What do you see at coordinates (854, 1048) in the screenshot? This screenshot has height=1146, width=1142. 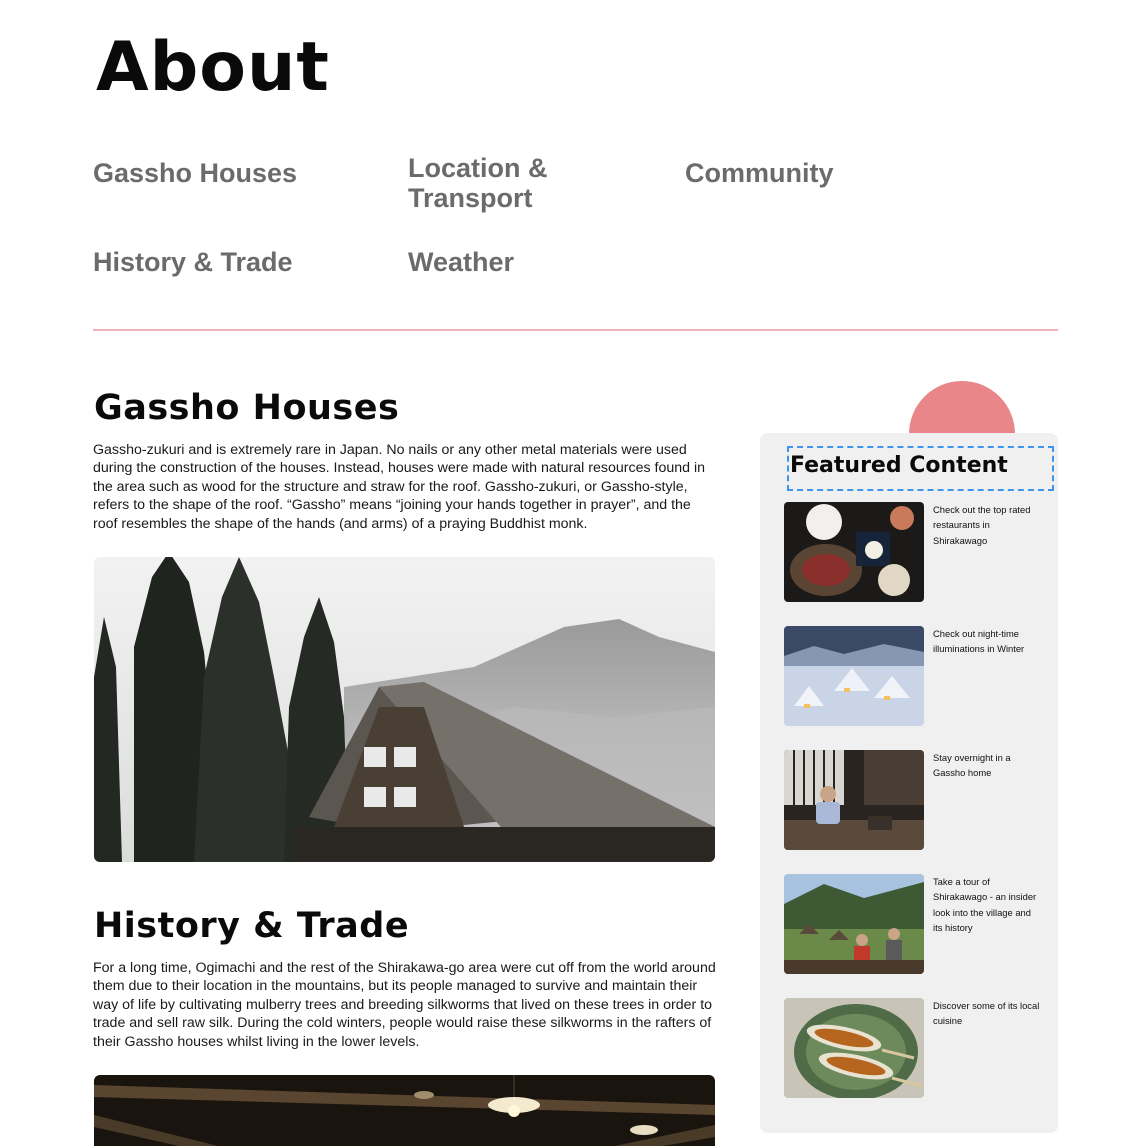 I see `local-cuisine-thumbnail` at bounding box center [854, 1048].